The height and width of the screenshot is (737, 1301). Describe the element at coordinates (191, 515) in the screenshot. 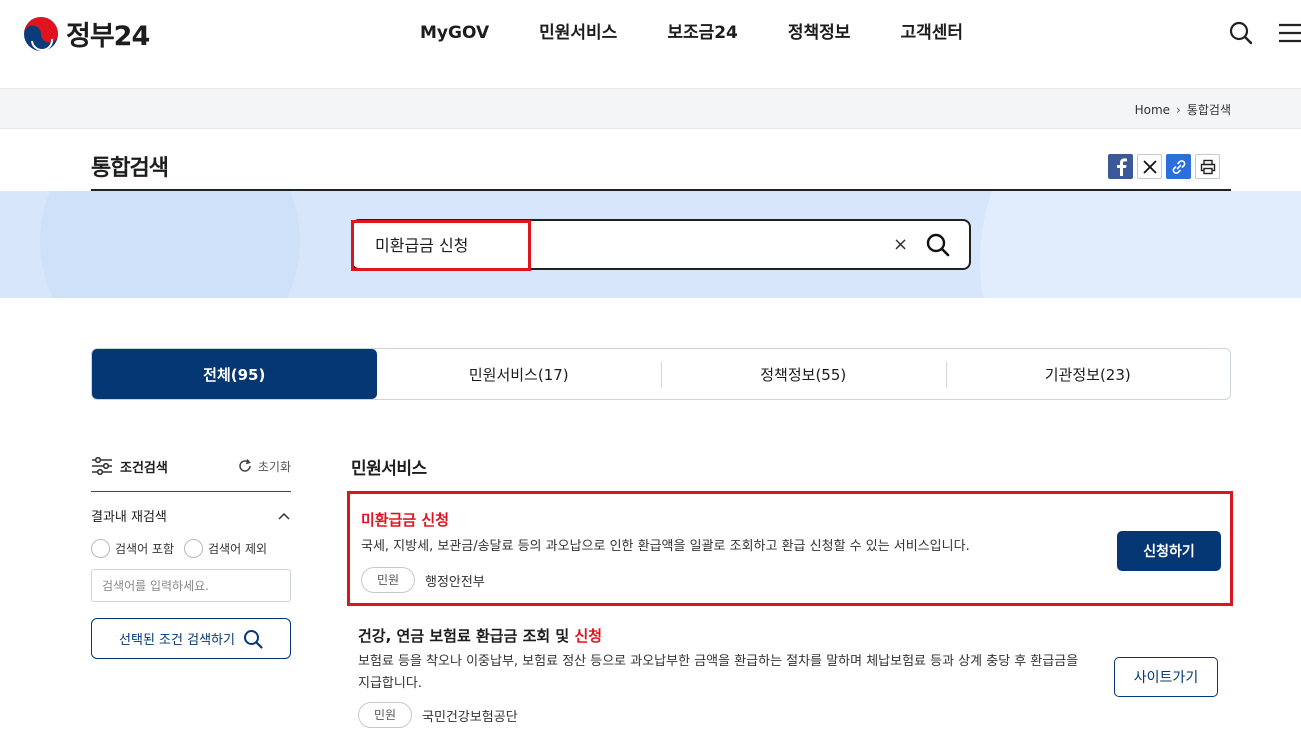

I see `refine-toggle: 결과내 재검색` at that location.